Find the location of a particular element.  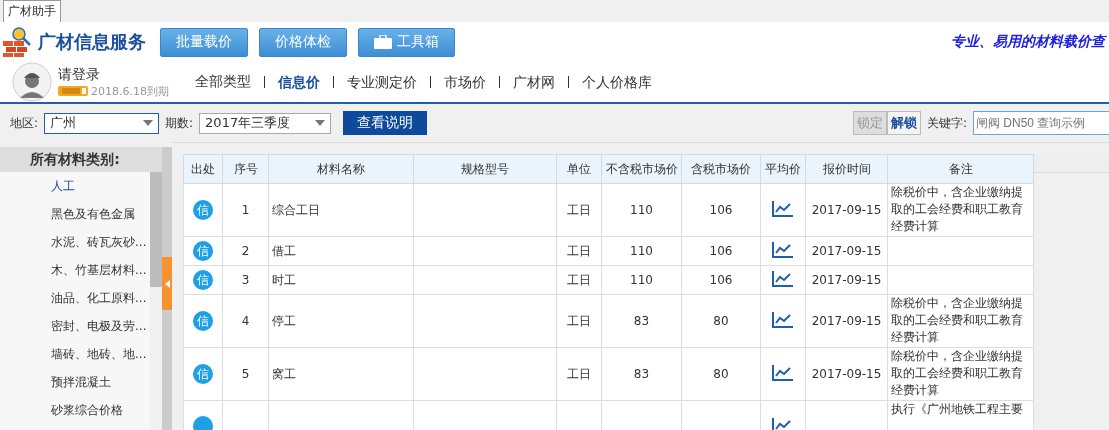

table-cell: 2 is located at coordinates (245, 251).